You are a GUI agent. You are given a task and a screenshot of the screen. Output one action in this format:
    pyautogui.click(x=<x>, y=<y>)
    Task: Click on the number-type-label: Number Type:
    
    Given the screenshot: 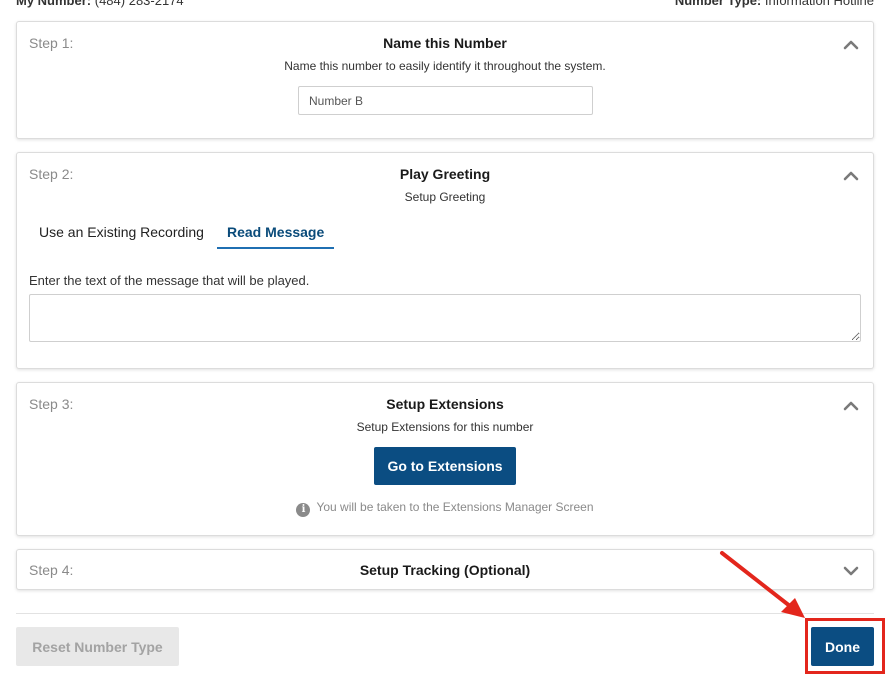 What is the action you would take?
    pyautogui.click(x=718, y=4)
    